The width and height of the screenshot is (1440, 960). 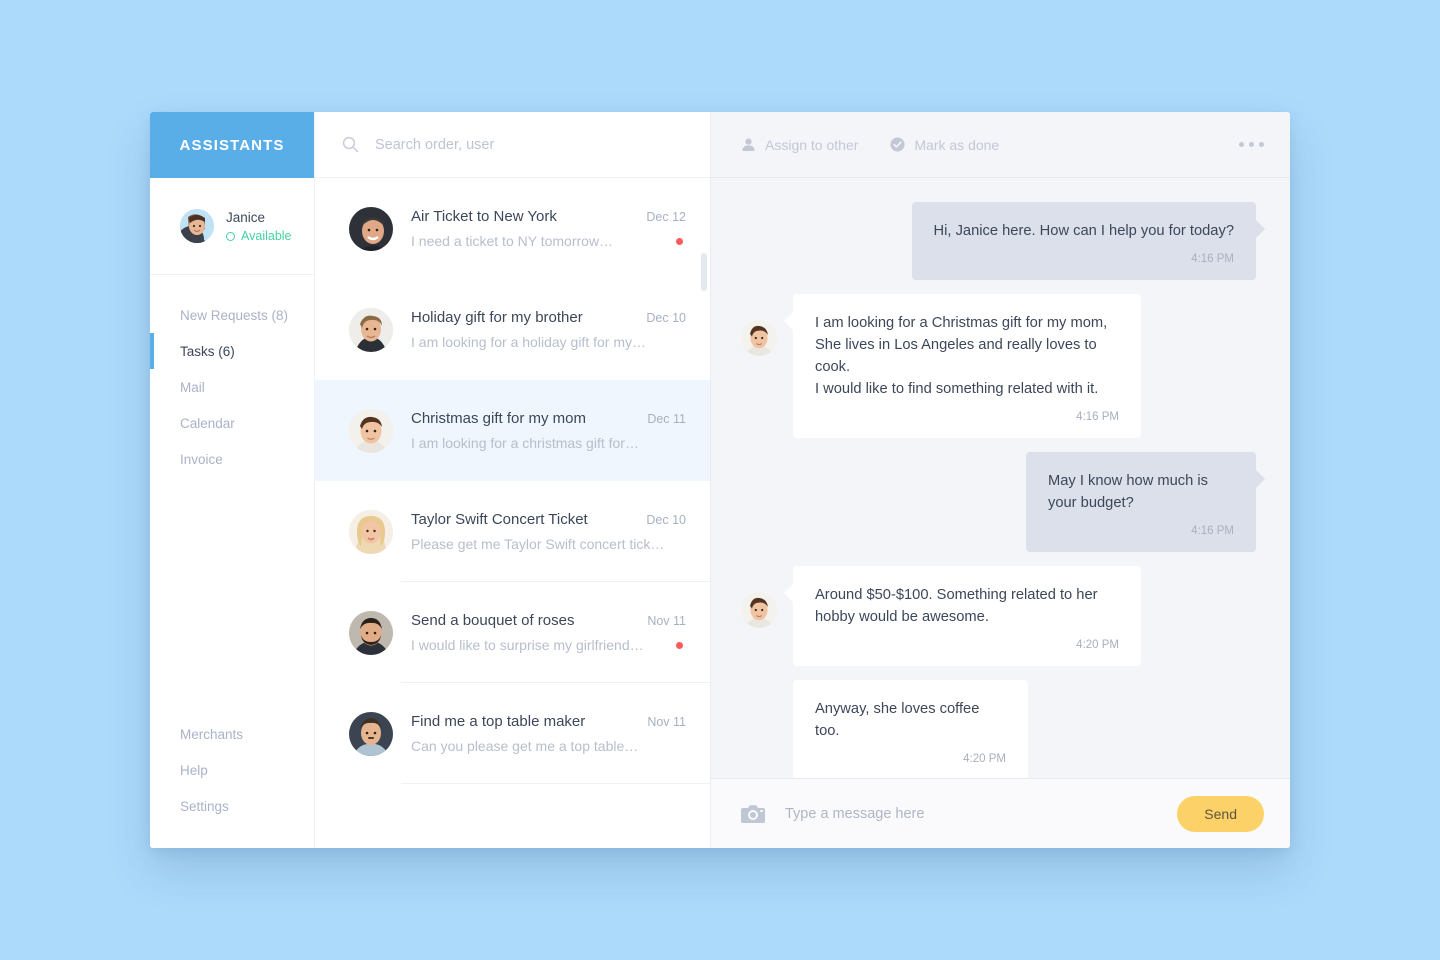 What do you see at coordinates (666, 419) in the screenshot?
I see `list-item-date: Dec 11` at bounding box center [666, 419].